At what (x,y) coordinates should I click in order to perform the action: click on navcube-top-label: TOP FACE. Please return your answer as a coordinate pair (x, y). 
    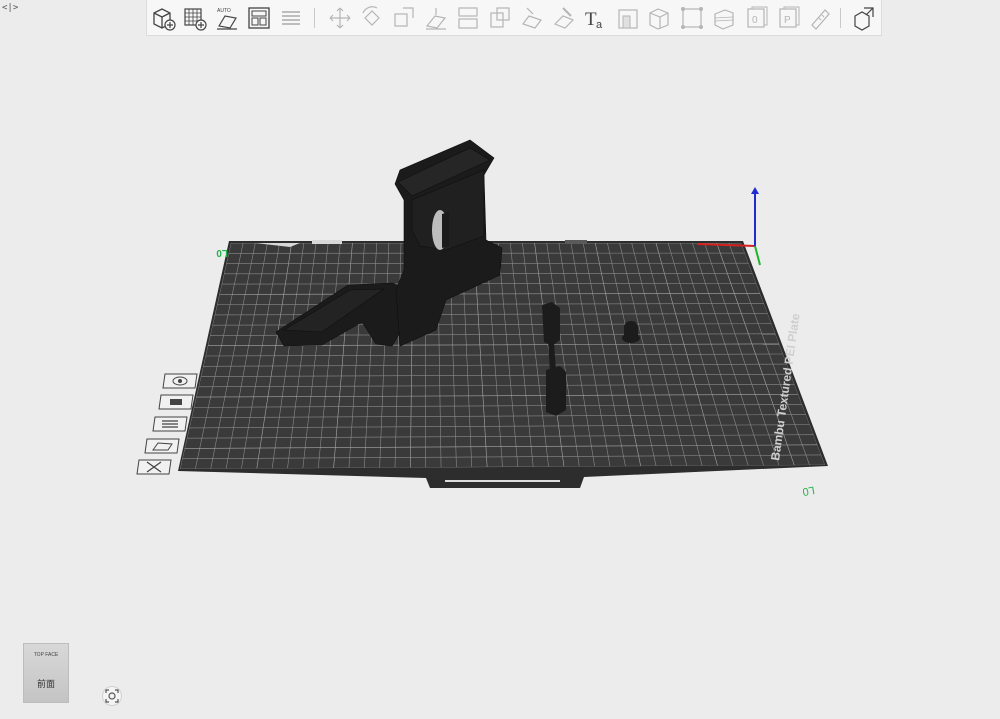
    Looking at the image, I should click on (46, 655).